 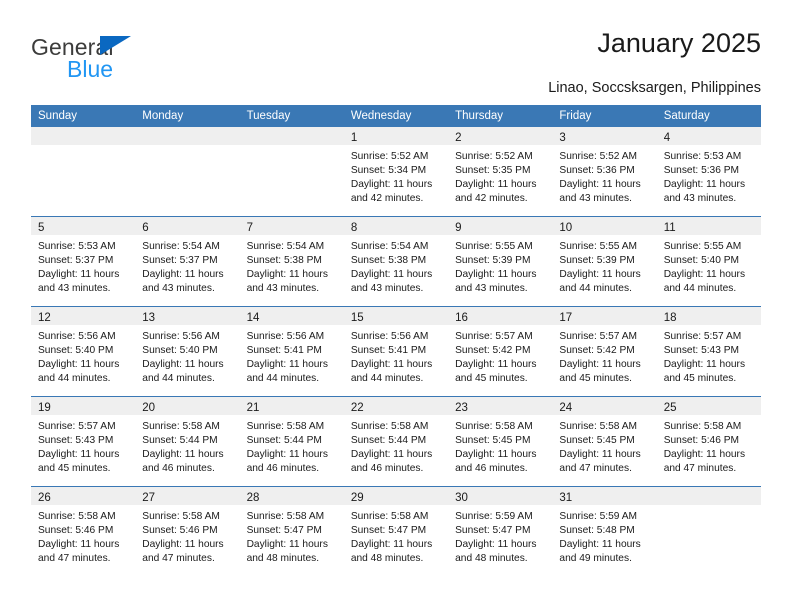 I want to click on day-number-band: 12, so click(x=83, y=316).